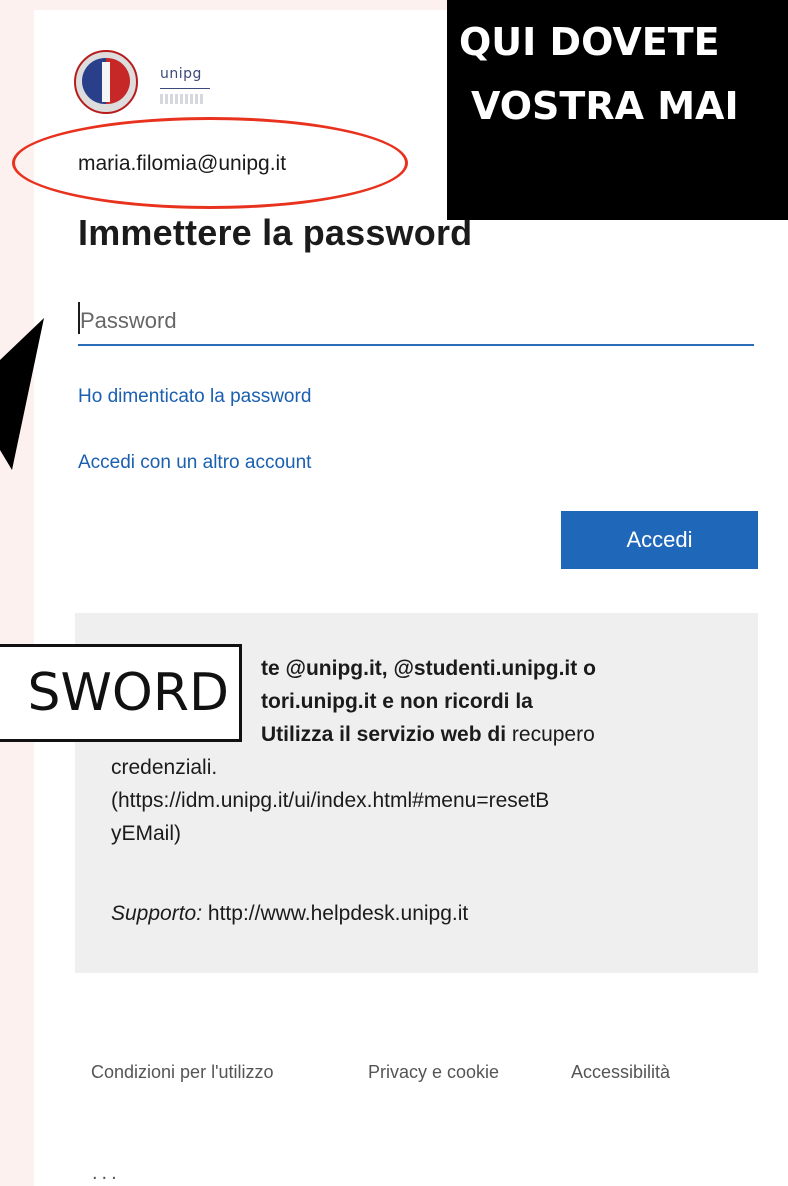 The width and height of the screenshot is (788, 1186). I want to click on forgot-password-link: Ho dimenticato la password, so click(194, 397).